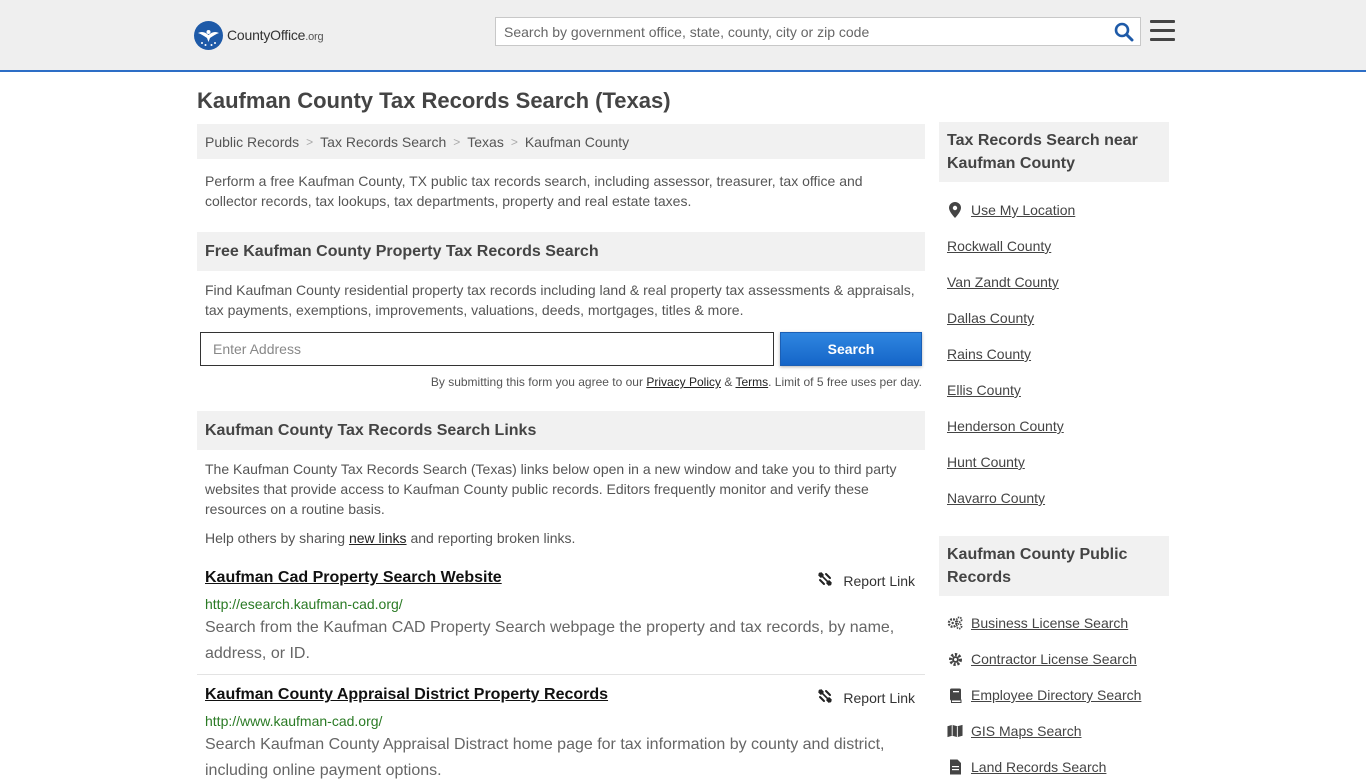  What do you see at coordinates (1038, 767) in the screenshot?
I see `public-record-link: Land Records Search` at bounding box center [1038, 767].